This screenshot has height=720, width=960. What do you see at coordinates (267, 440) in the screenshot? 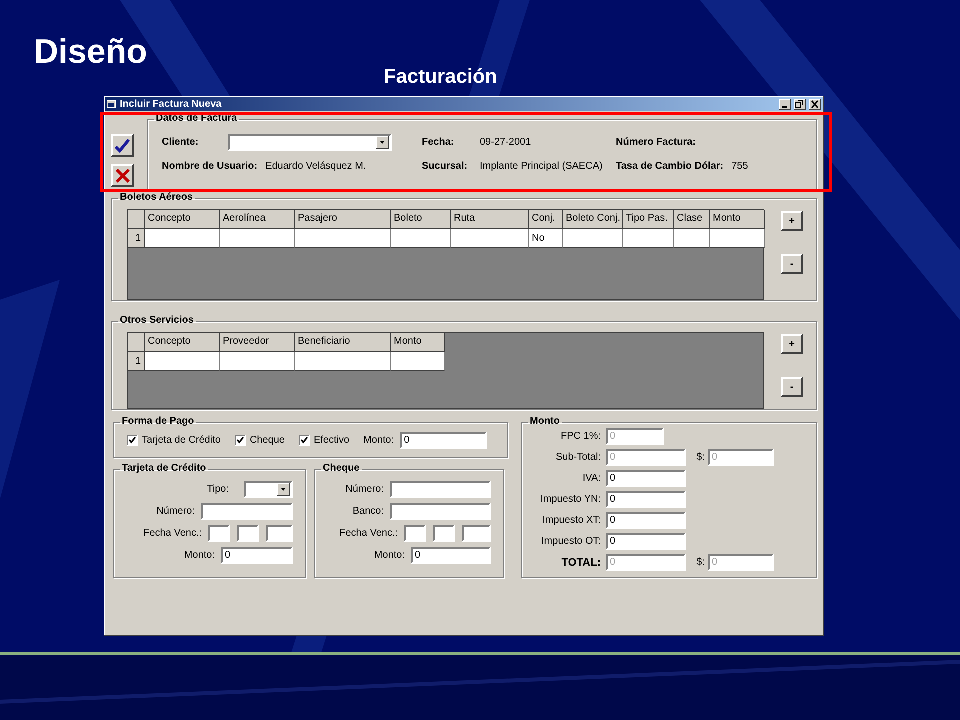
I see `checkbox-label: Cheque` at bounding box center [267, 440].